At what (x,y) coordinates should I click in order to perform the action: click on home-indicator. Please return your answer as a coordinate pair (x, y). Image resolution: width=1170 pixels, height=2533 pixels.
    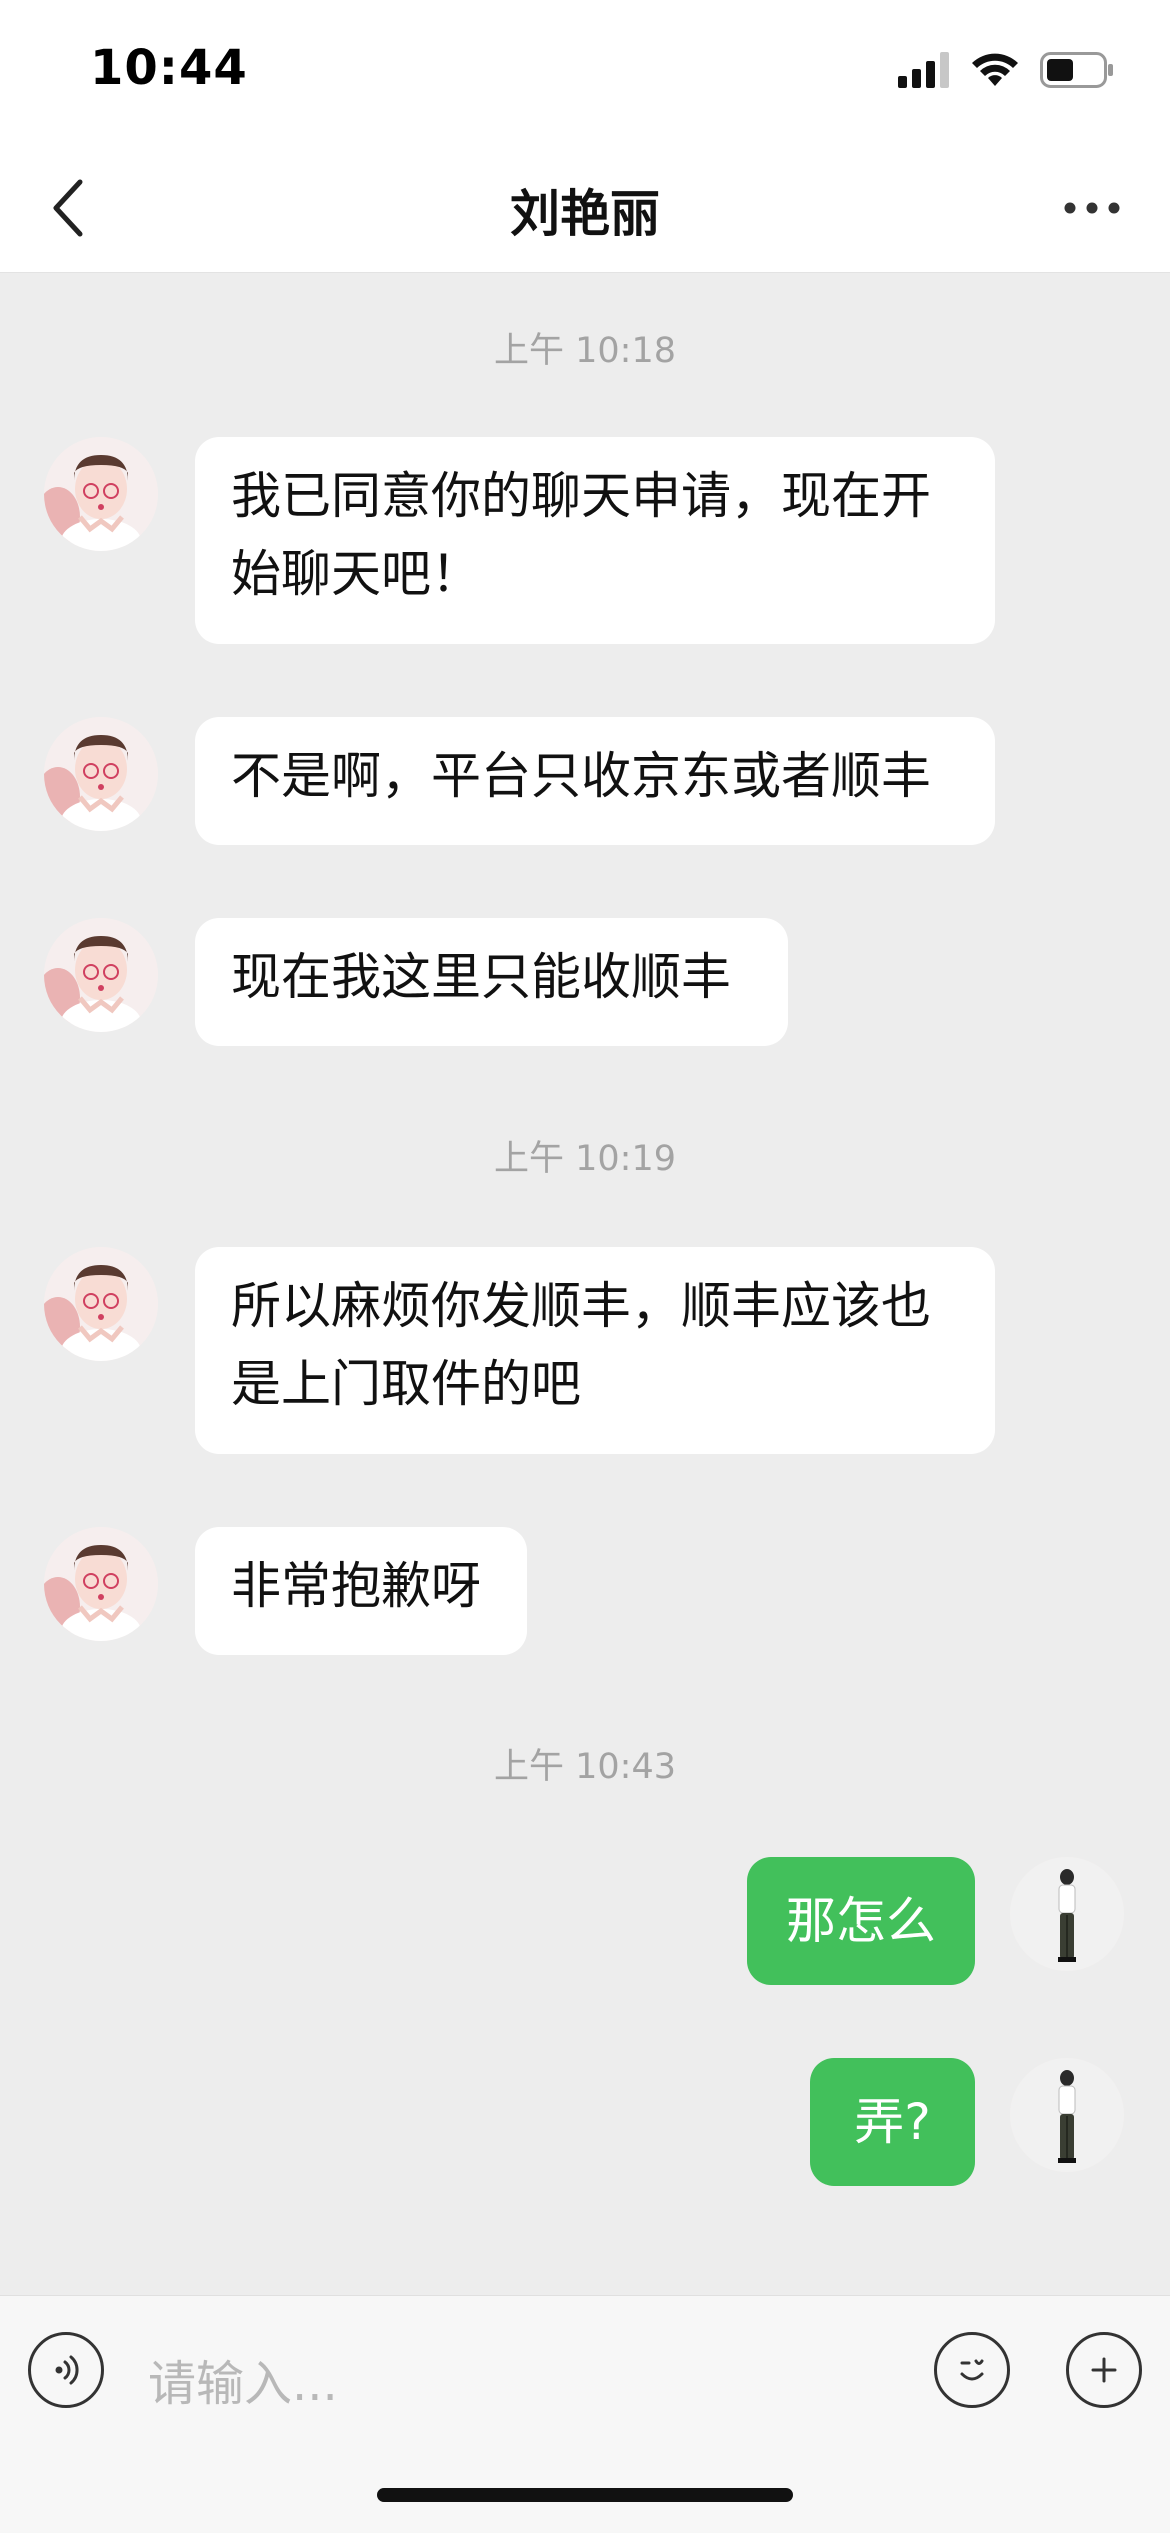
    Looking at the image, I should click on (585, 2495).